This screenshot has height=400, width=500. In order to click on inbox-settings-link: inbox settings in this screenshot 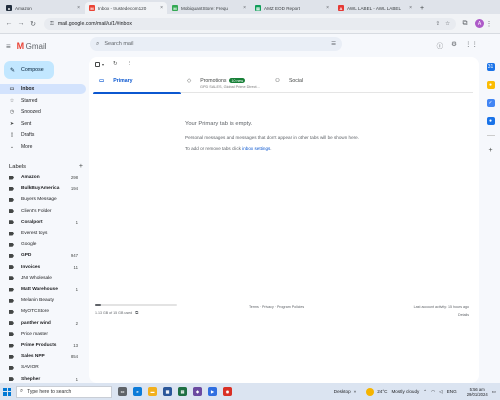, I will do `click(256, 148)`.